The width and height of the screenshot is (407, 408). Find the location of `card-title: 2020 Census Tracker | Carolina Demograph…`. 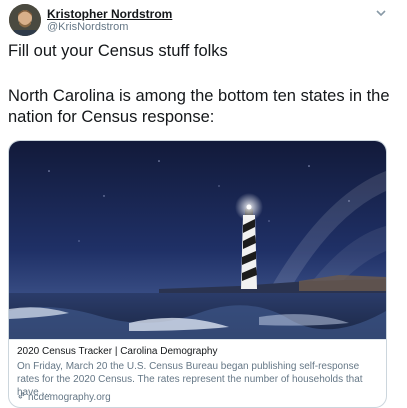

card-title: 2020 Census Tracker | Carolina Demograph… is located at coordinates (117, 351).